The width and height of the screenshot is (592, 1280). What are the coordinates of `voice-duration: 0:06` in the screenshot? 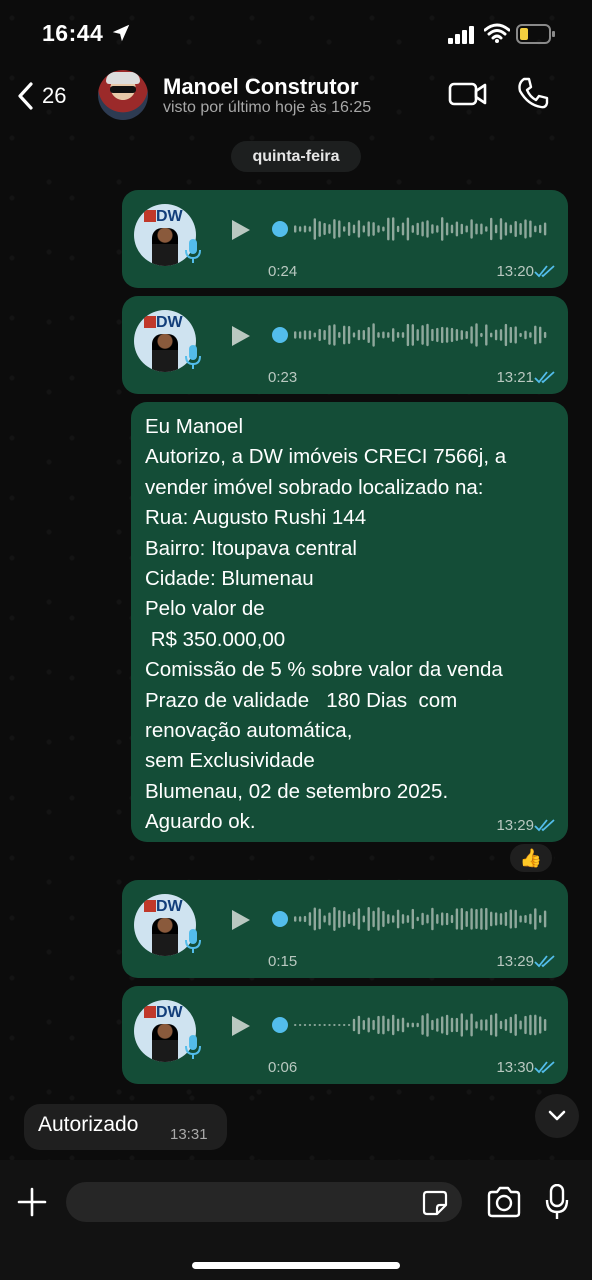 It's located at (283, 1067).